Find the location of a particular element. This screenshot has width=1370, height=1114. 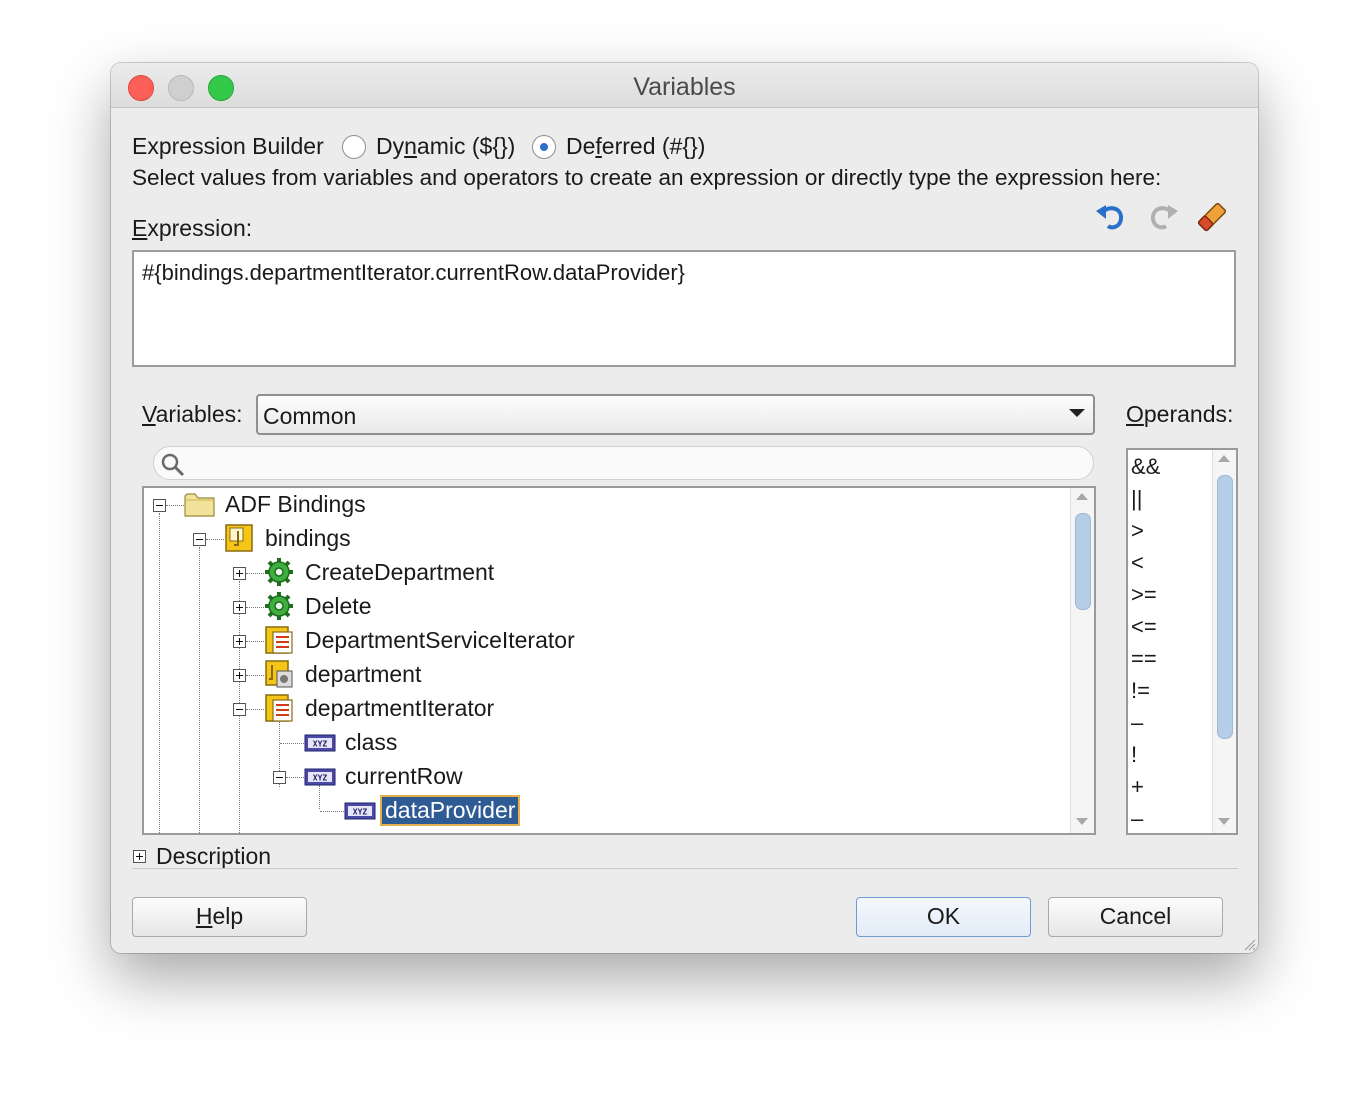

tree-node-departmentiterator: departmentIterator is located at coordinates (594, 709).